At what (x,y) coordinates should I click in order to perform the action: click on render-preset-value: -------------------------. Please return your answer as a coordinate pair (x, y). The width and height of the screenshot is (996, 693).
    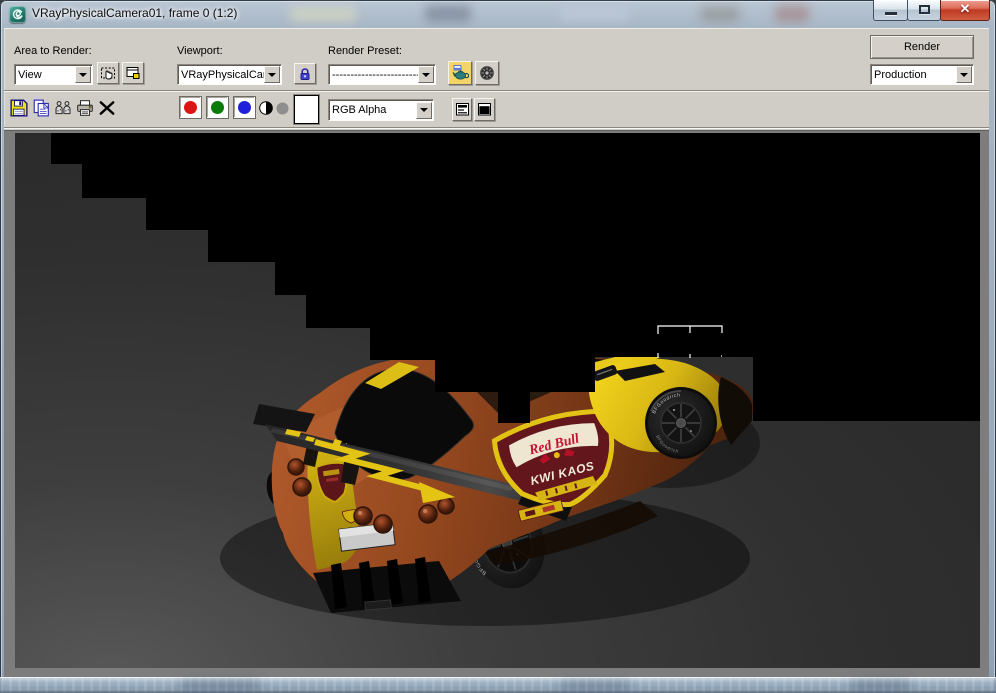
    Looking at the image, I should click on (375, 74).